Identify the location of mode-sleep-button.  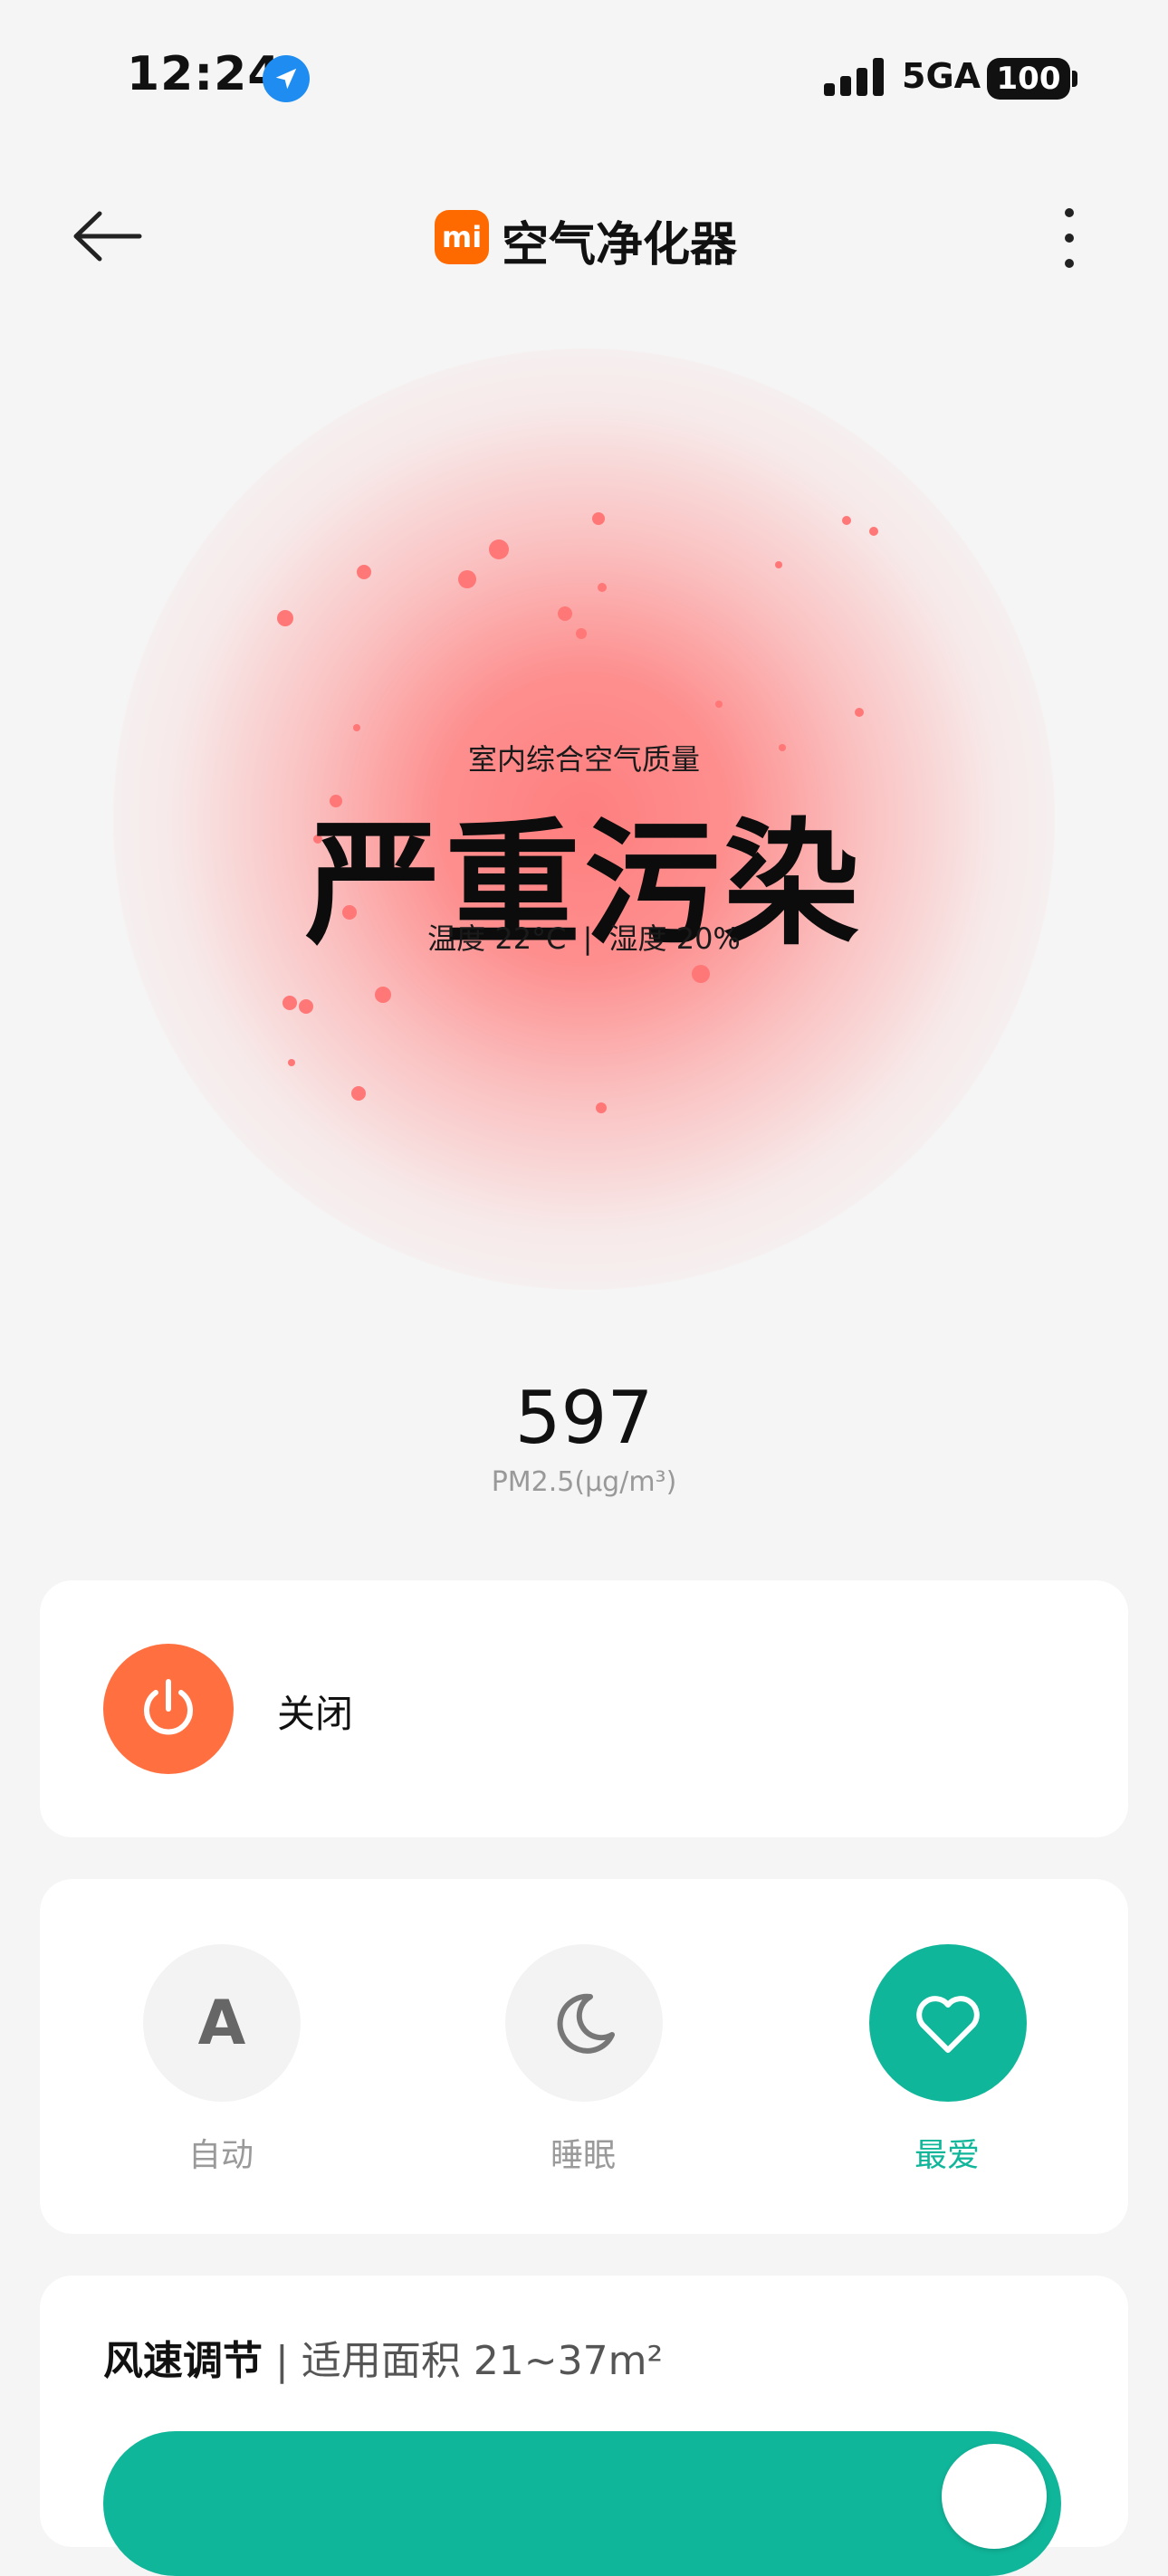
(584, 2023).